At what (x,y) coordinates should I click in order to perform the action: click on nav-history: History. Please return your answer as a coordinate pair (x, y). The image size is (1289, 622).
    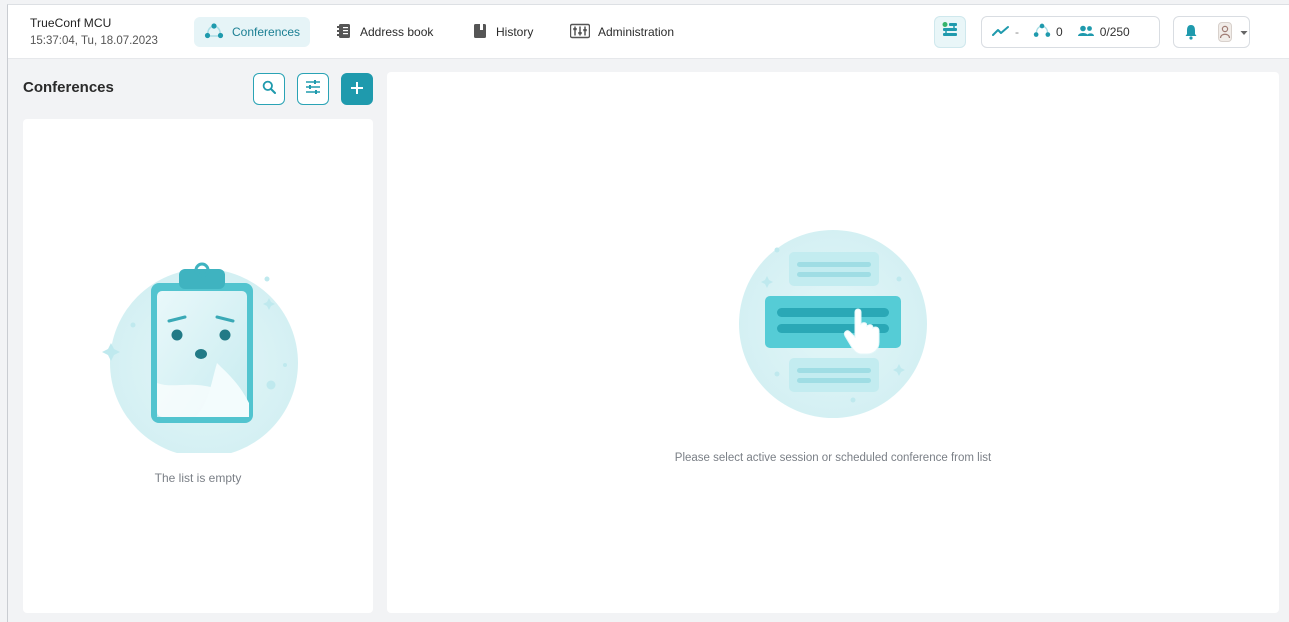
    Looking at the image, I should click on (502, 32).